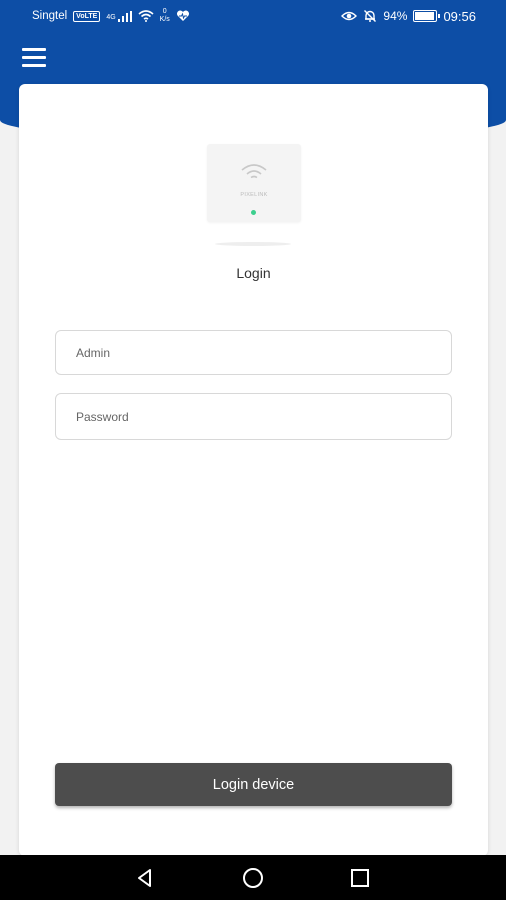  What do you see at coordinates (254, 183) in the screenshot?
I see `device-image: PIXELINK` at bounding box center [254, 183].